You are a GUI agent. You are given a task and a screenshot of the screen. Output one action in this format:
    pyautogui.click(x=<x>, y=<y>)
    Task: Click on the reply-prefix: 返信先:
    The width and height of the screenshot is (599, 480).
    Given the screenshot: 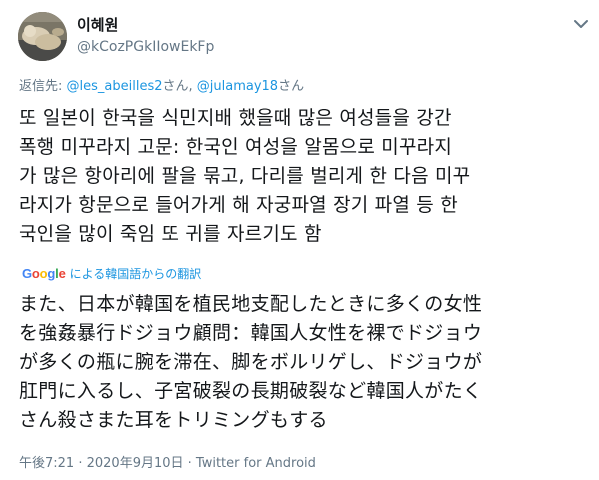 What is the action you would take?
    pyautogui.click(x=43, y=86)
    